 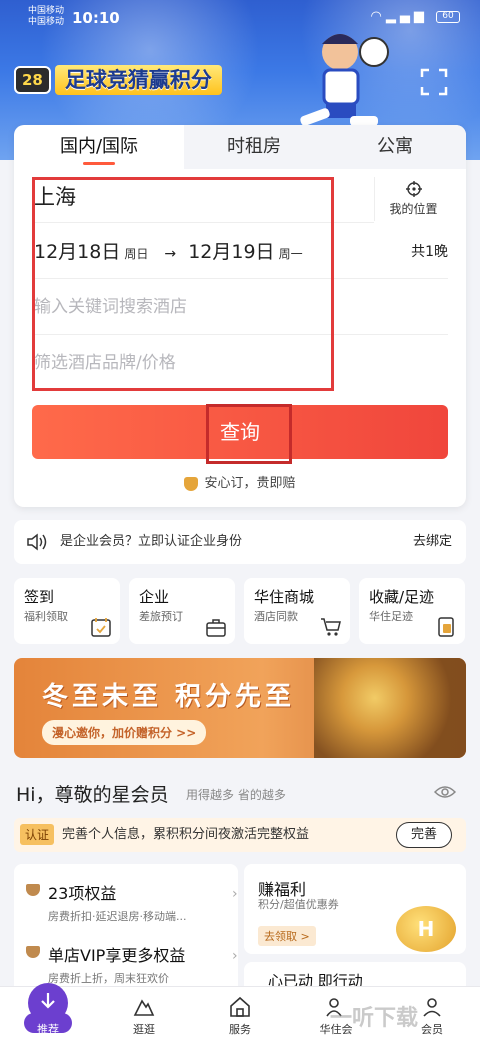 I want to click on tile-checkin: 签到 福利领取, so click(x=67, y=611).